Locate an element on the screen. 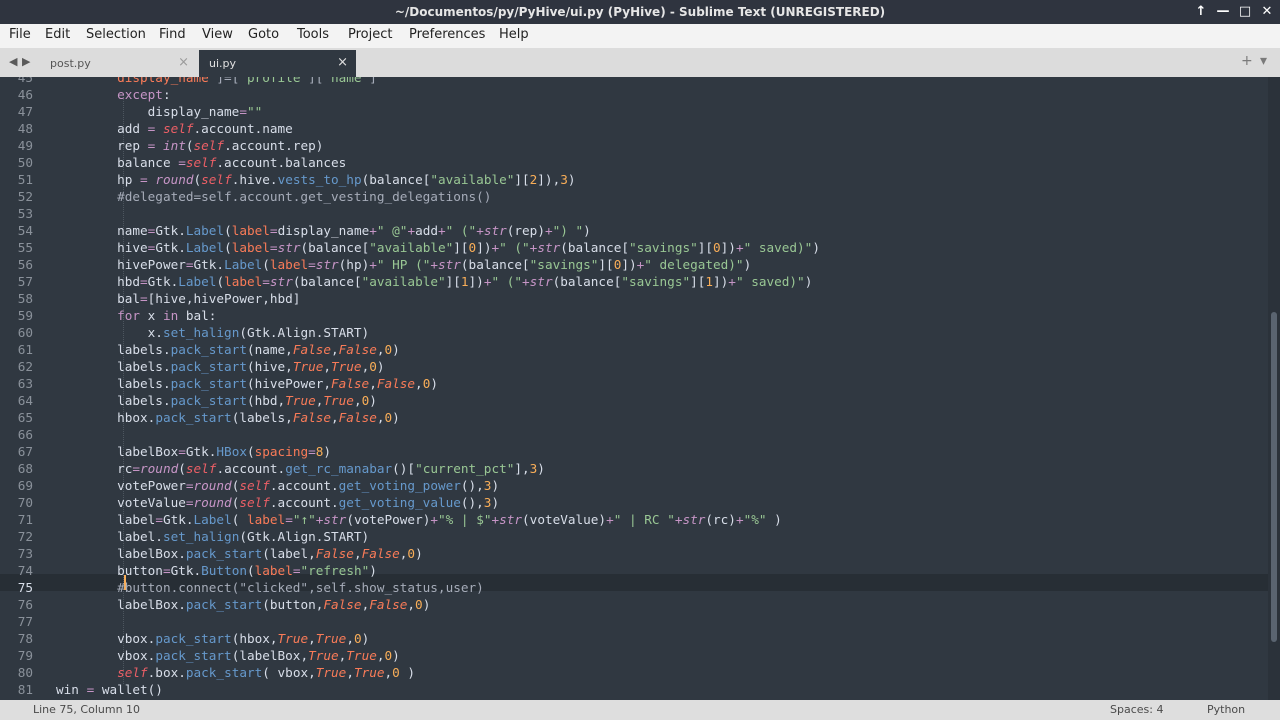 This screenshot has width=1280, height=720. tab-label: post.py is located at coordinates (70, 63).